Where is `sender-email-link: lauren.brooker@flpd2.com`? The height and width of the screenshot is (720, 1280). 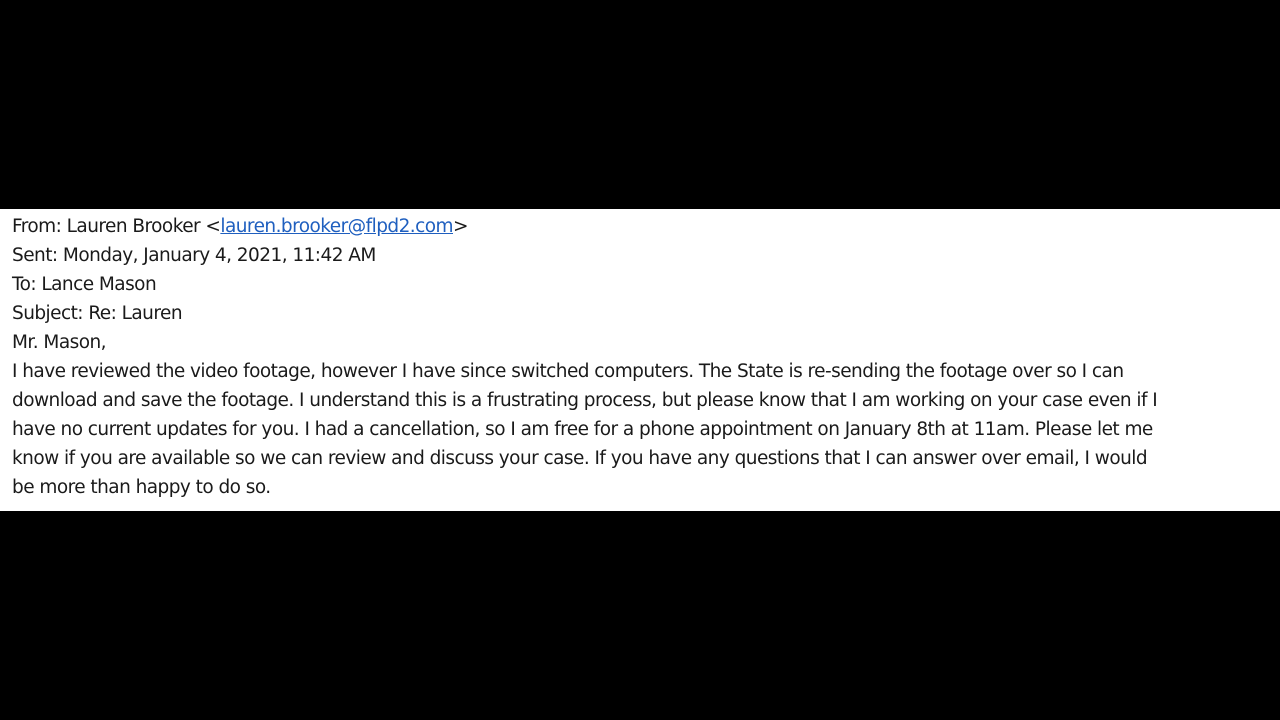
sender-email-link: lauren.brooker@flpd2.com is located at coordinates (336, 226).